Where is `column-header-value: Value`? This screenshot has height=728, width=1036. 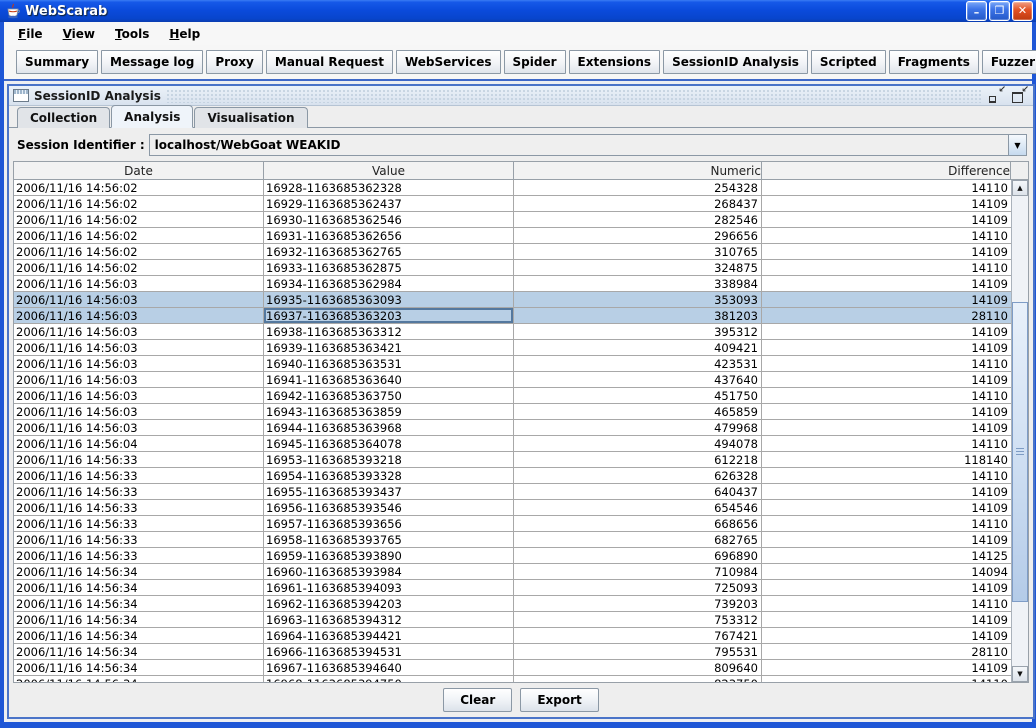 column-header-value: Value is located at coordinates (389, 171).